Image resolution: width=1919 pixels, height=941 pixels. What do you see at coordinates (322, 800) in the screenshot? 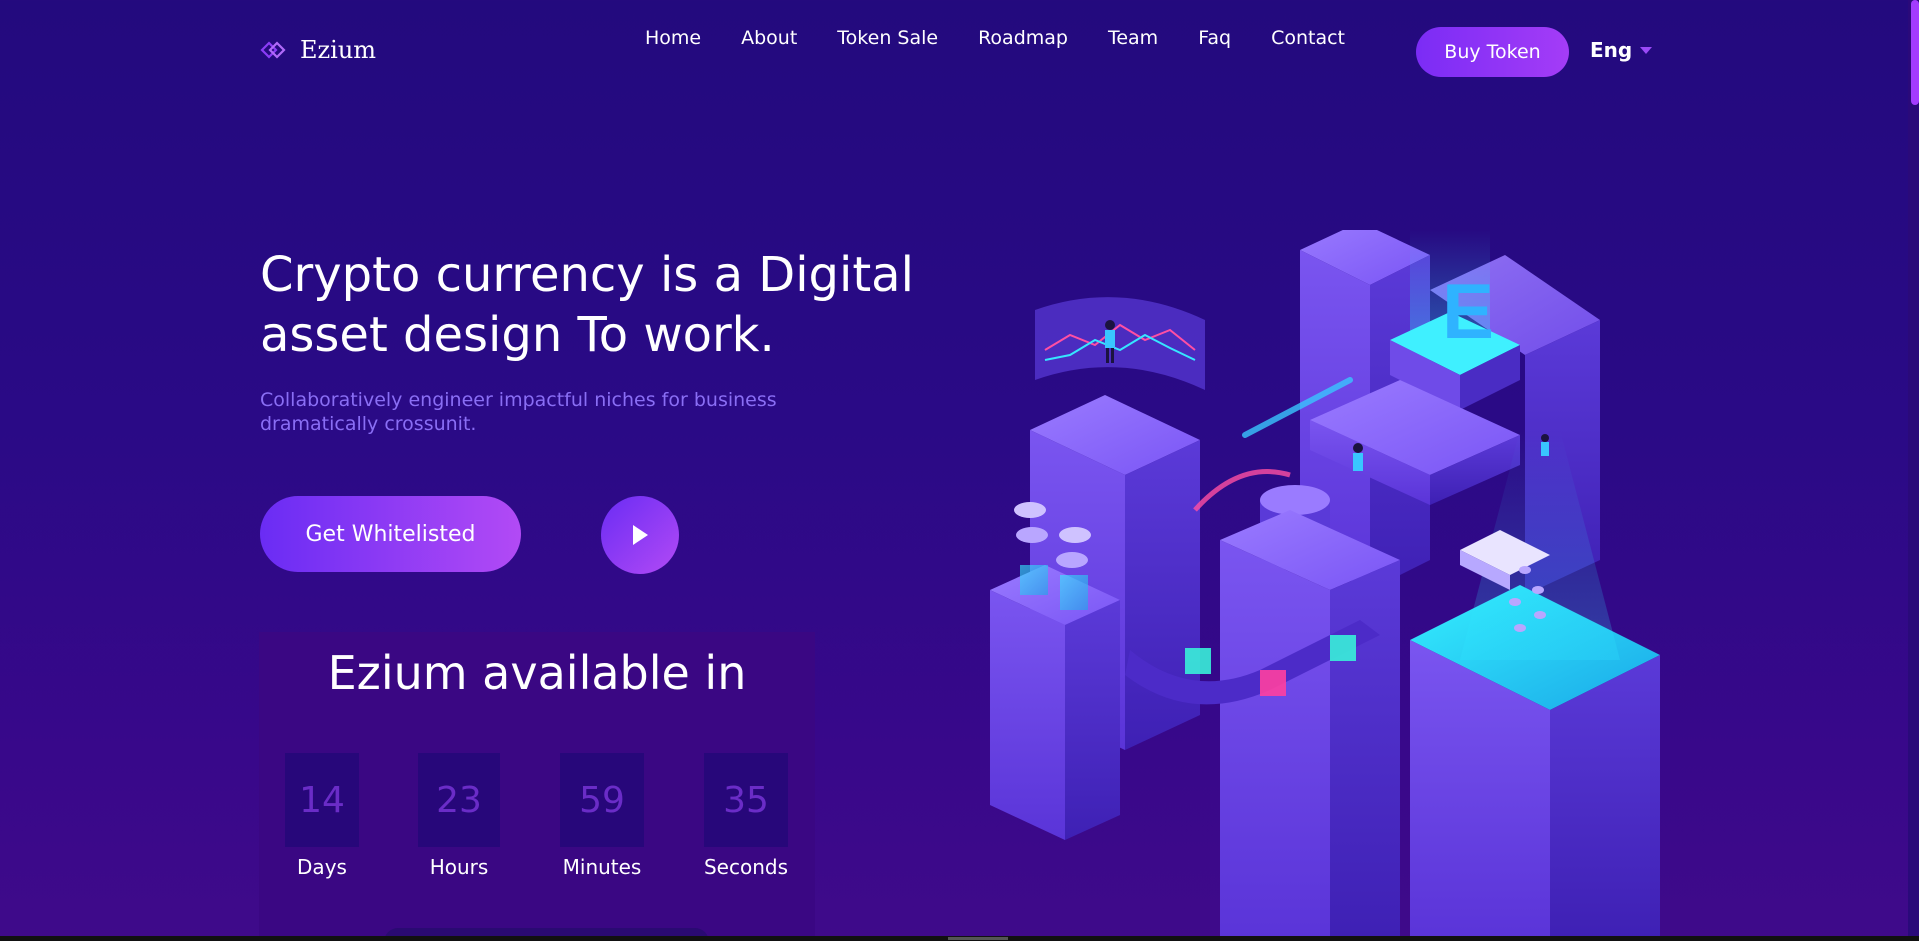
I see `countdown-days-value: 14` at bounding box center [322, 800].